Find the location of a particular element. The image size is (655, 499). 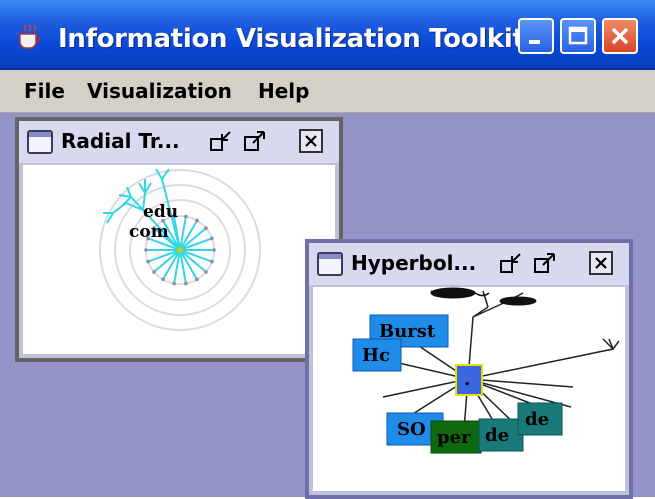

hyper-node-de-1: de is located at coordinates (497, 435).